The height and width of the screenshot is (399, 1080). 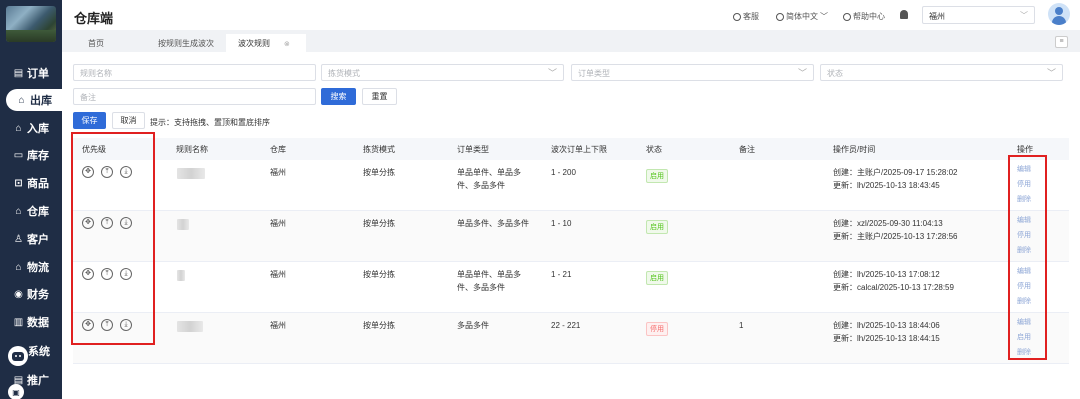 What do you see at coordinates (18, 183) in the screenshot?
I see `goods-icon: ⊡` at bounding box center [18, 183].